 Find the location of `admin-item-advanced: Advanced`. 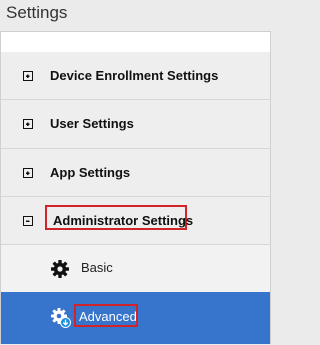

admin-item-advanced: Advanced is located at coordinates (135, 318).